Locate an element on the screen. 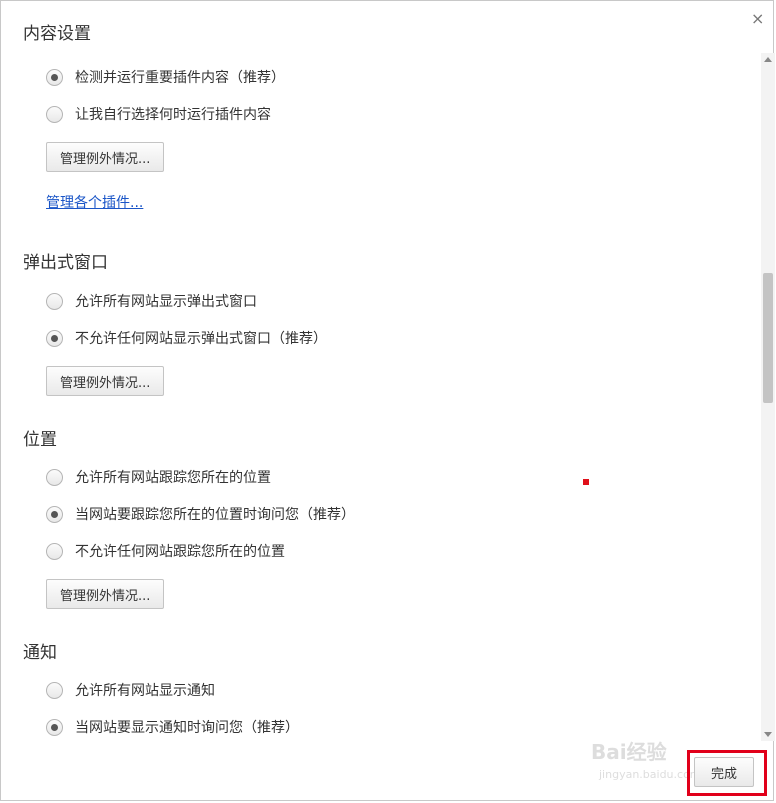  radio-label: 允许所有网站显示通知 is located at coordinates (145, 691).